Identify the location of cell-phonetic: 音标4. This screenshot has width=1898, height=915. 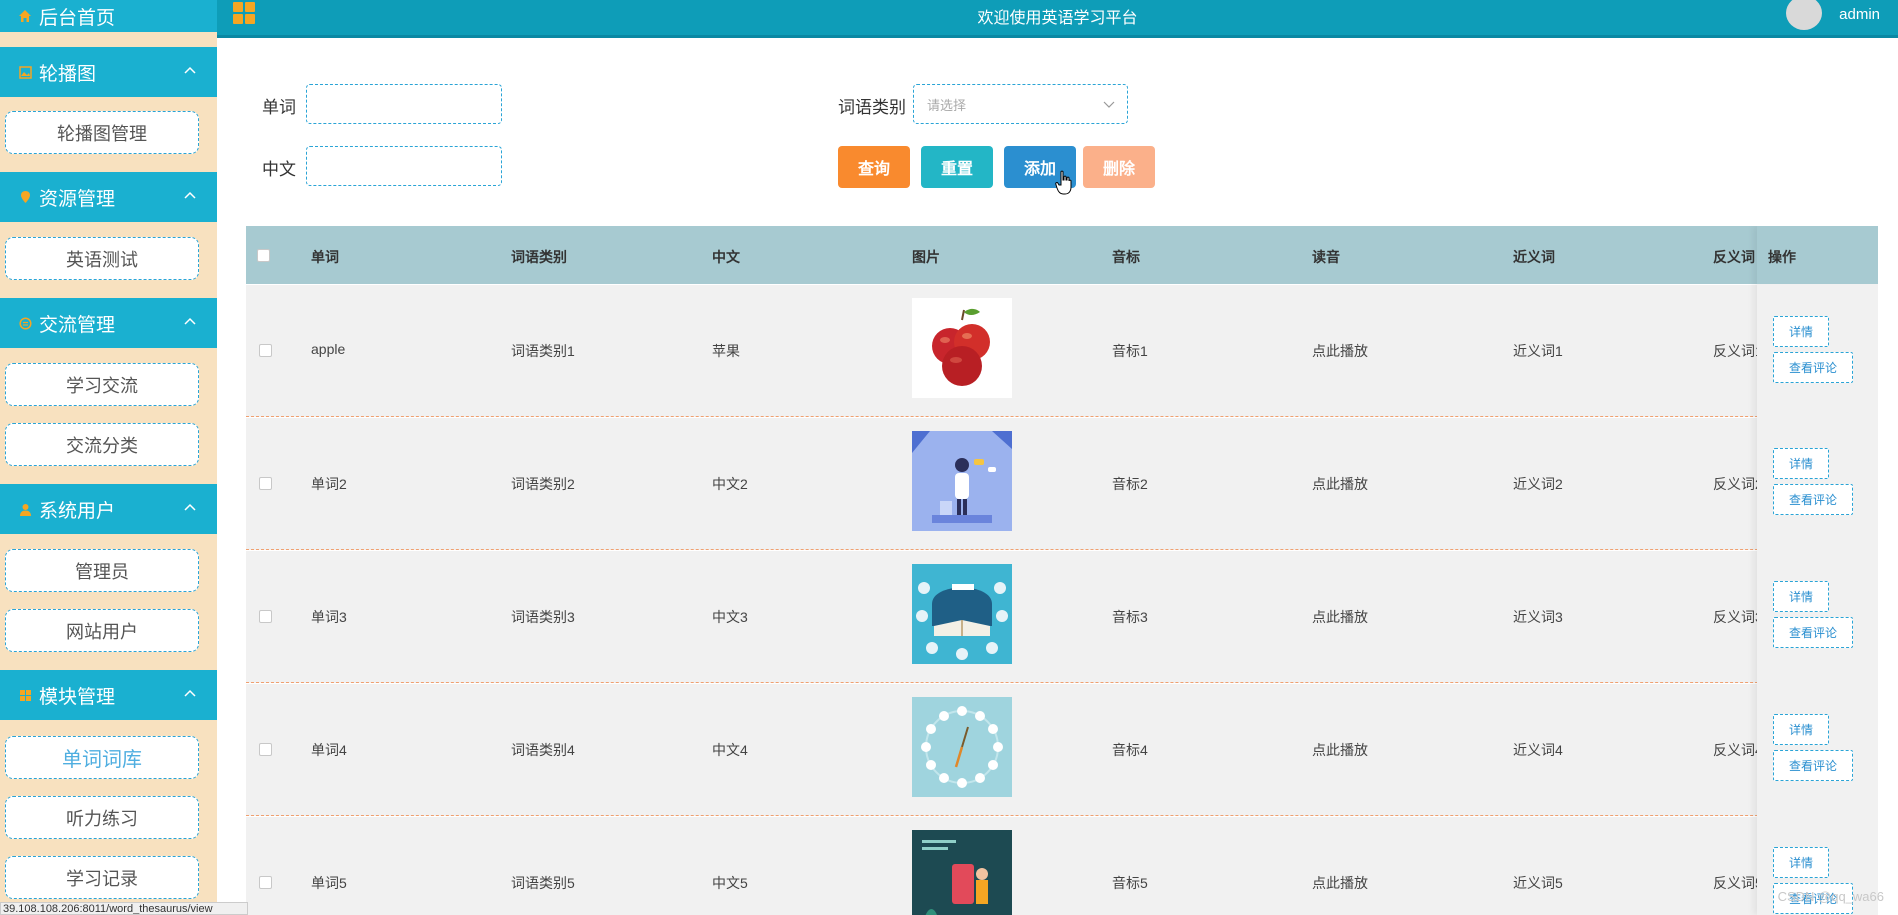
(1130, 750).